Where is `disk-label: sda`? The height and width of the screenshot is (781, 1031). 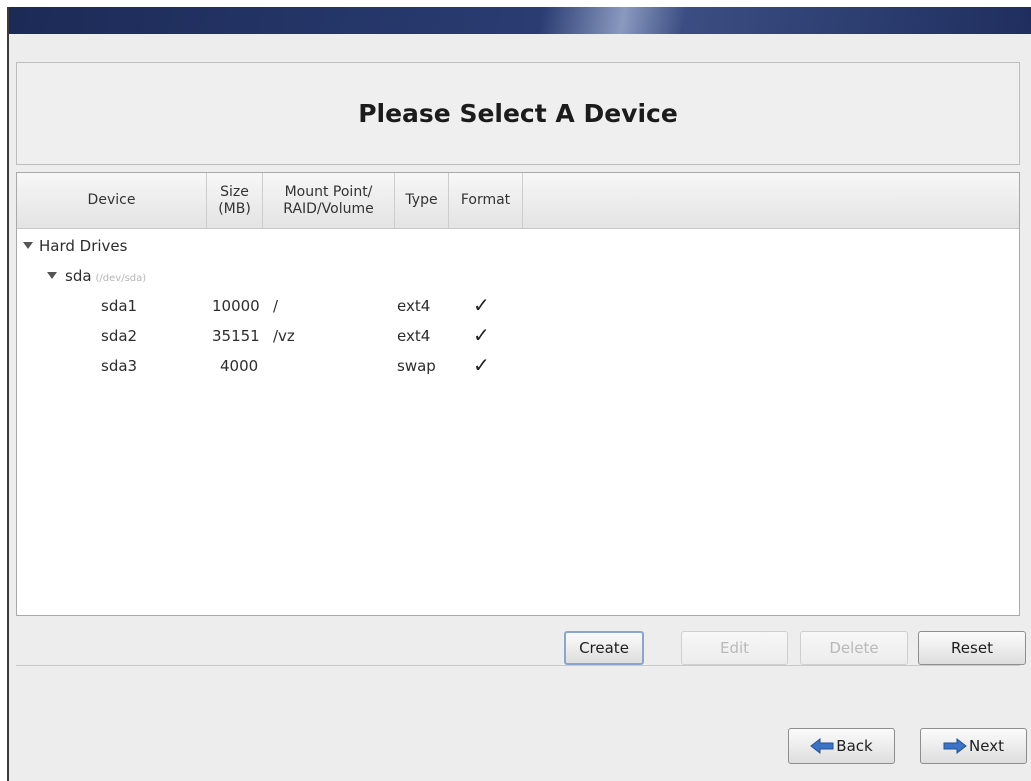
disk-label: sda is located at coordinates (78, 276).